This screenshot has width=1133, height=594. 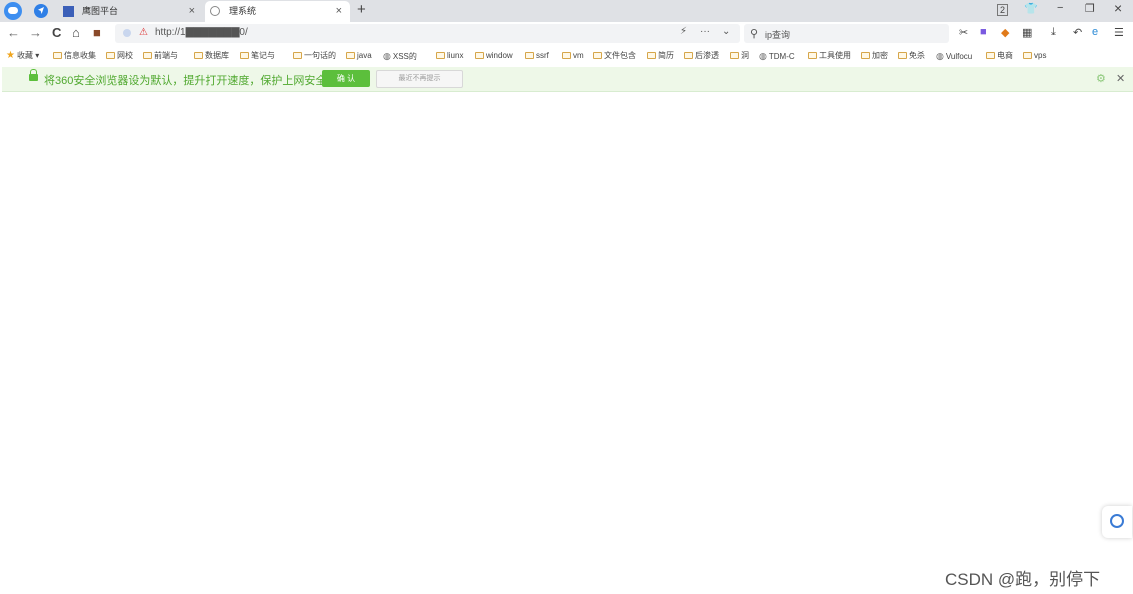 What do you see at coordinates (185, 81) in the screenshot?
I see `infobar-message: 将360安全浏览器设为默认，提升打开速度，保护上网安全` at bounding box center [185, 81].